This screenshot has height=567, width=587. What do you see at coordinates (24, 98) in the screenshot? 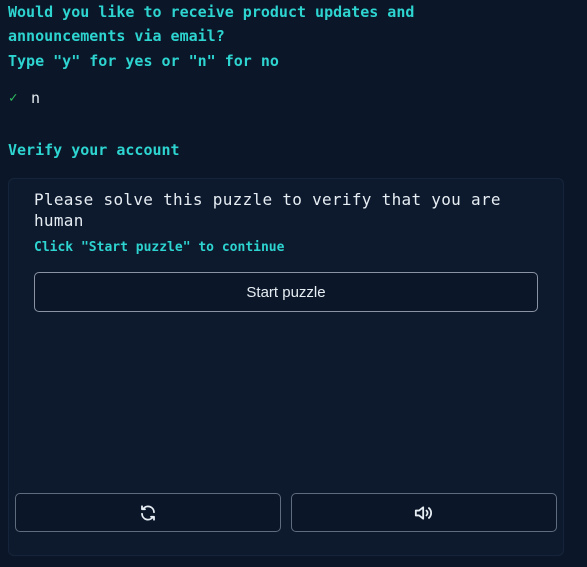
I see `answer-row: ✓ n` at bounding box center [24, 98].